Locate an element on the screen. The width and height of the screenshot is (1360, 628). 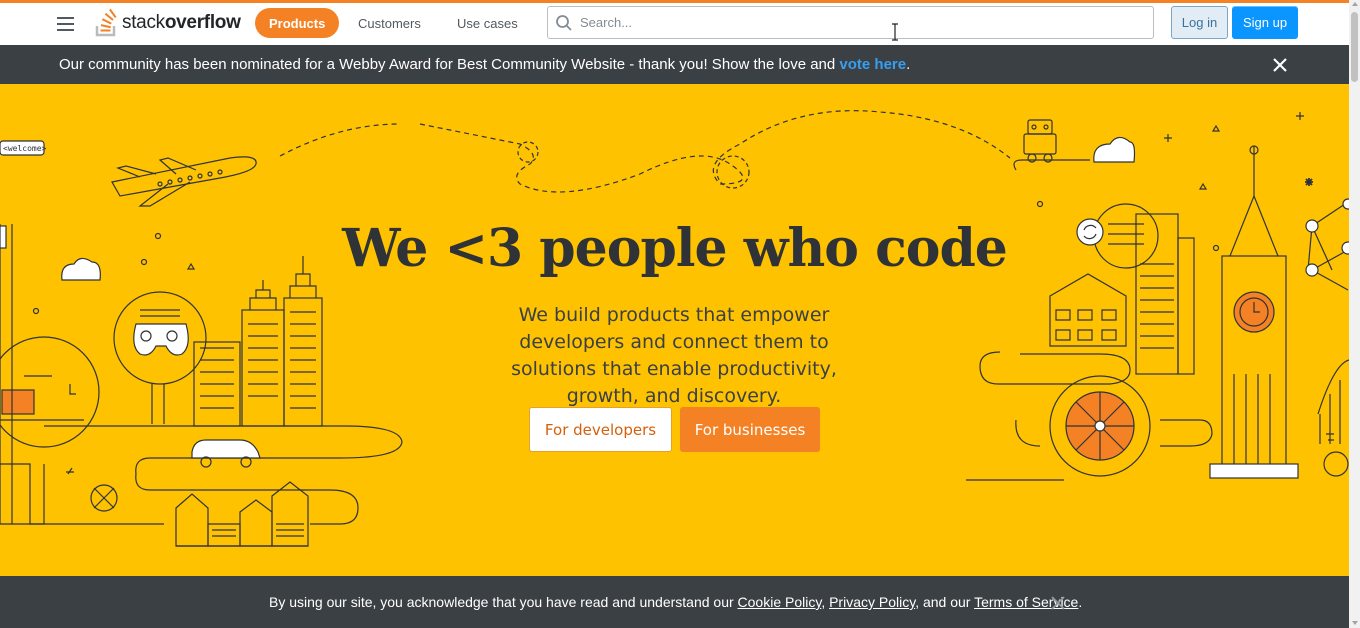
stackoverflow-logo: stackoverflow is located at coordinates (167, 23).